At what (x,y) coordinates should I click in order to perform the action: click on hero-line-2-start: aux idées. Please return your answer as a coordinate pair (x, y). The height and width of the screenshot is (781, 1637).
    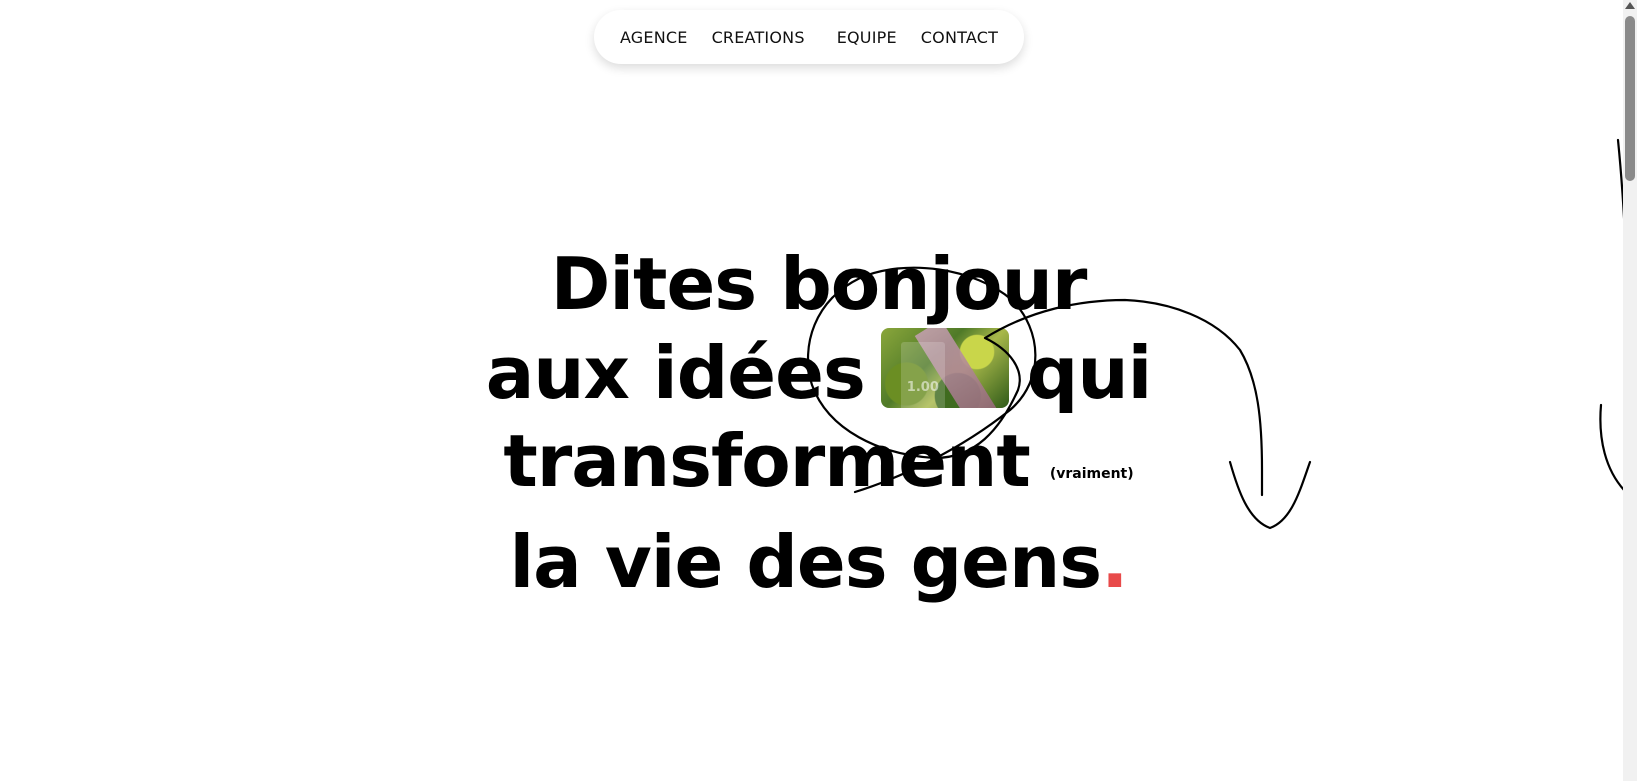
    Looking at the image, I should click on (675, 373).